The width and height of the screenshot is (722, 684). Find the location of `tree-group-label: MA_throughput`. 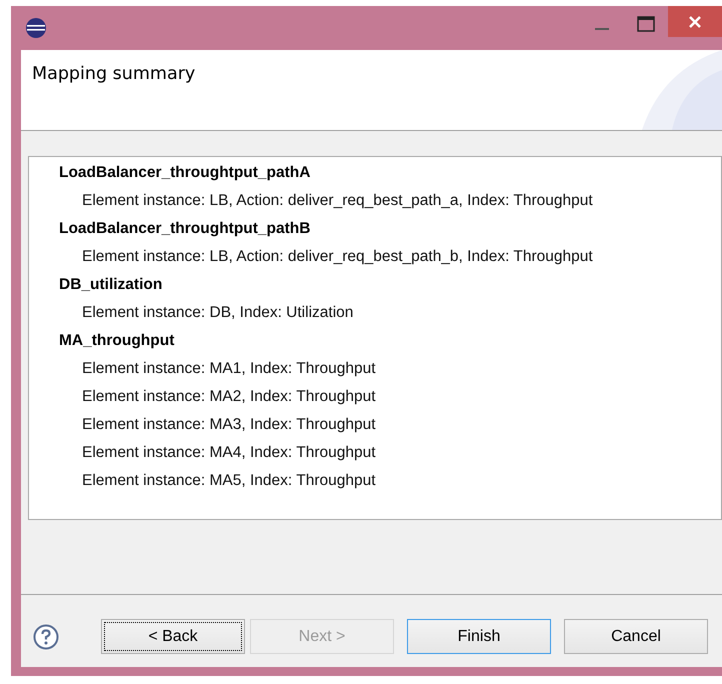

tree-group-label: MA_throughput is located at coordinates (390, 341).